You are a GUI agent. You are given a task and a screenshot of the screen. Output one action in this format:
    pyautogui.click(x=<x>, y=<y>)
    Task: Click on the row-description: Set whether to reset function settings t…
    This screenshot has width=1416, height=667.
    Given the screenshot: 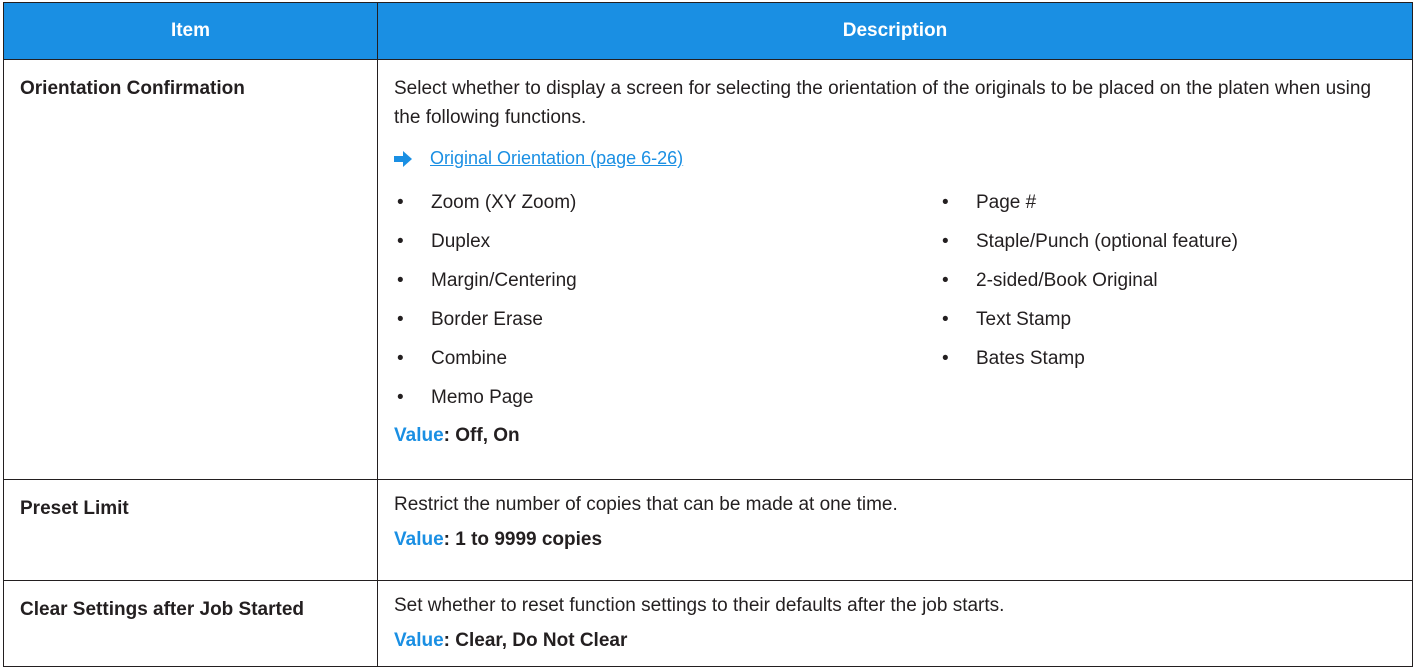 What is the action you would take?
    pyautogui.click(x=895, y=623)
    